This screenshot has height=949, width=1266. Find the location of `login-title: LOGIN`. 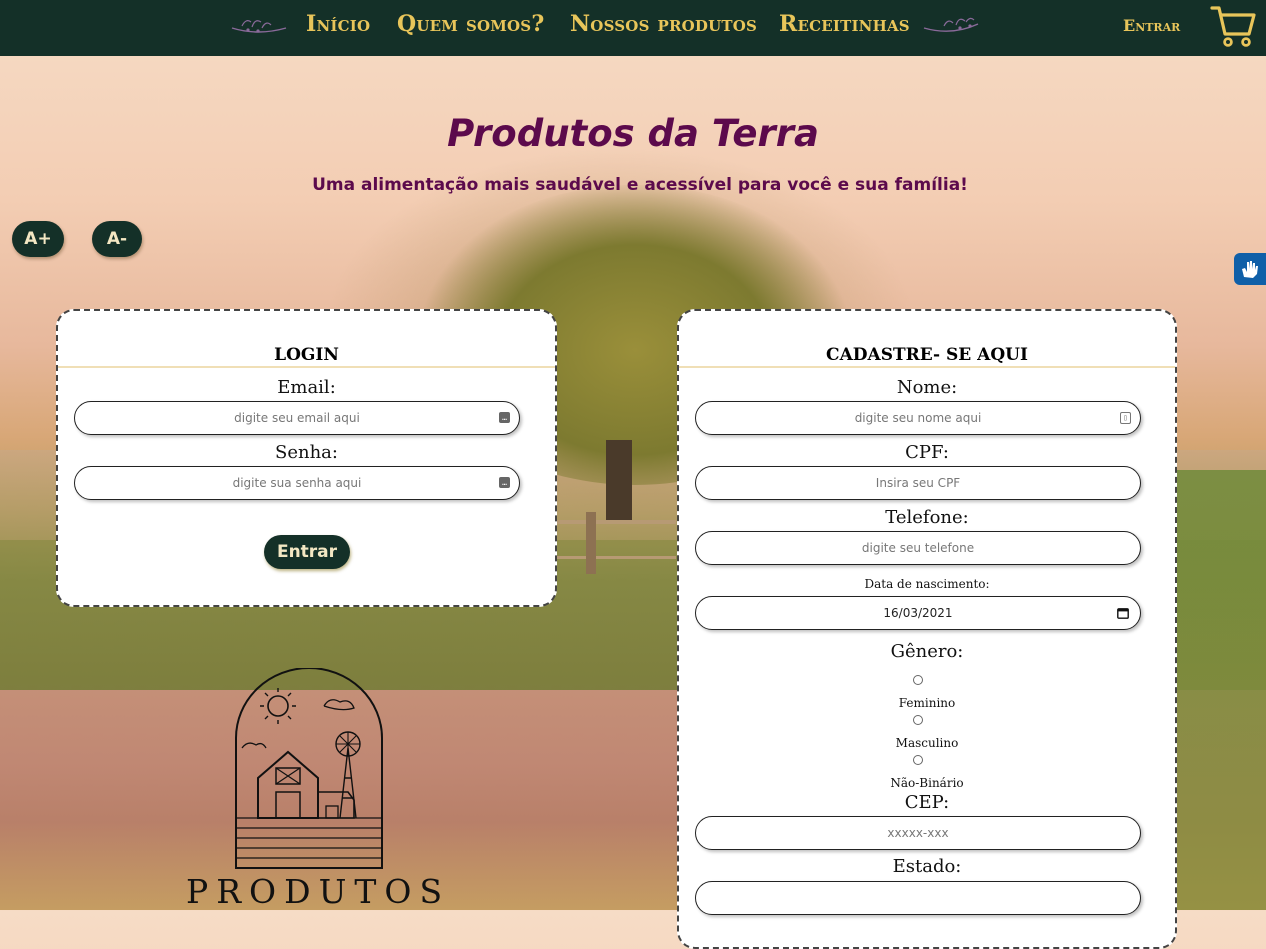

login-title: LOGIN is located at coordinates (306, 355).